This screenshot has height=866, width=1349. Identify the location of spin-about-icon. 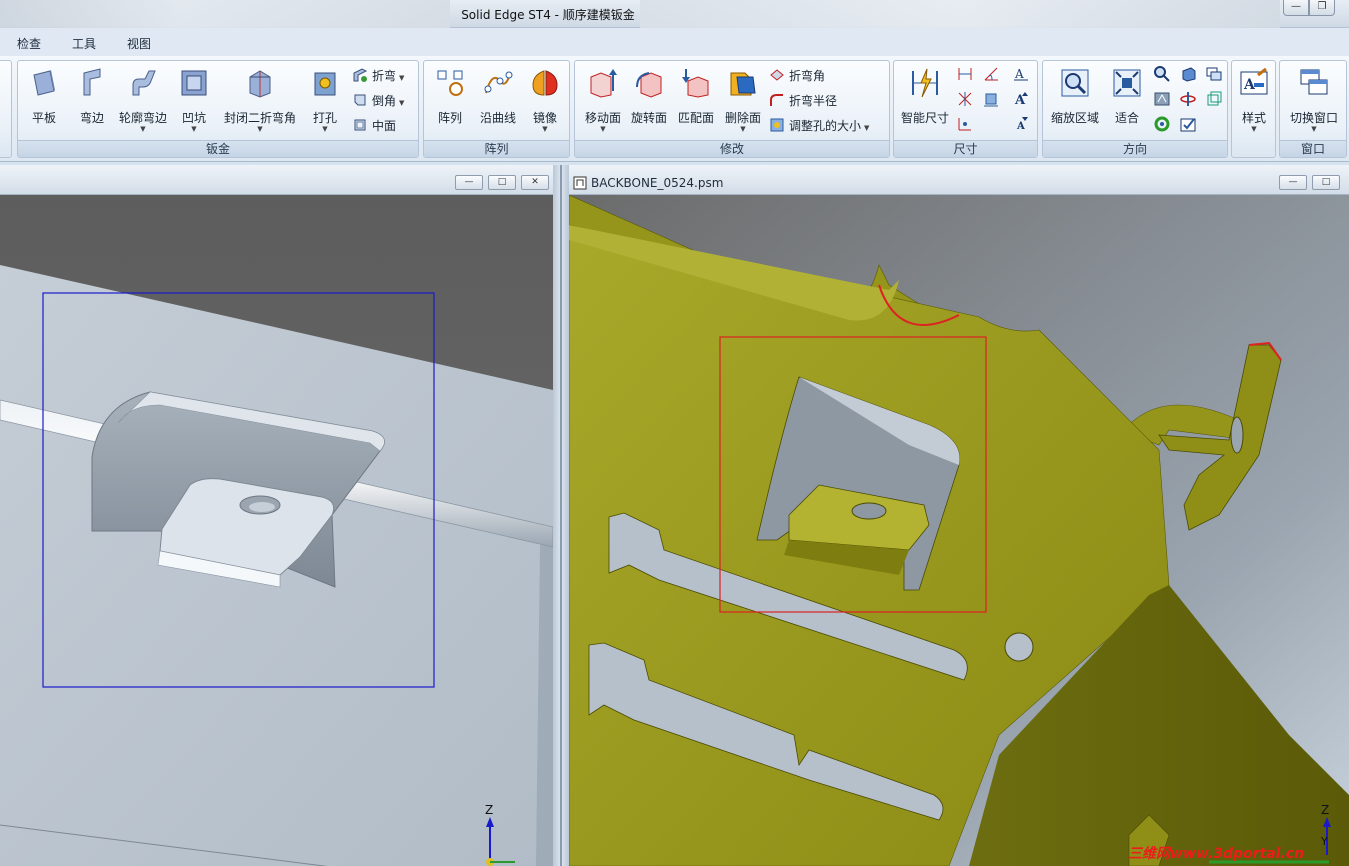
(1162, 124).